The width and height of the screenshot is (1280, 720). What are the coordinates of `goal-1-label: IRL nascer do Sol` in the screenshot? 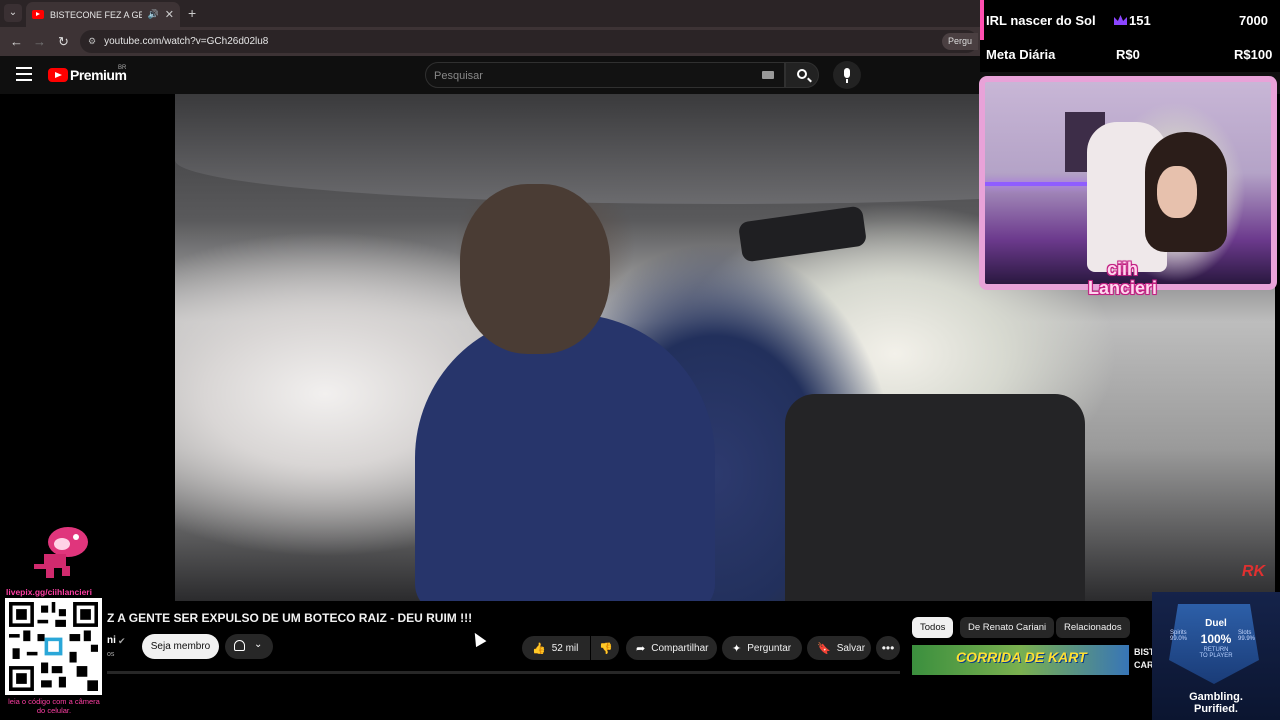 It's located at (1041, 20).